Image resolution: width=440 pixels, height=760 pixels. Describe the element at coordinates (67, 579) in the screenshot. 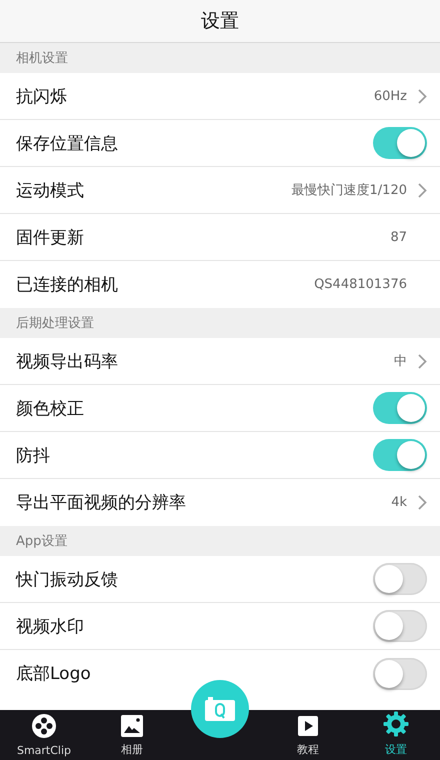

I see `row-label: 快门振动反馈` at that location.